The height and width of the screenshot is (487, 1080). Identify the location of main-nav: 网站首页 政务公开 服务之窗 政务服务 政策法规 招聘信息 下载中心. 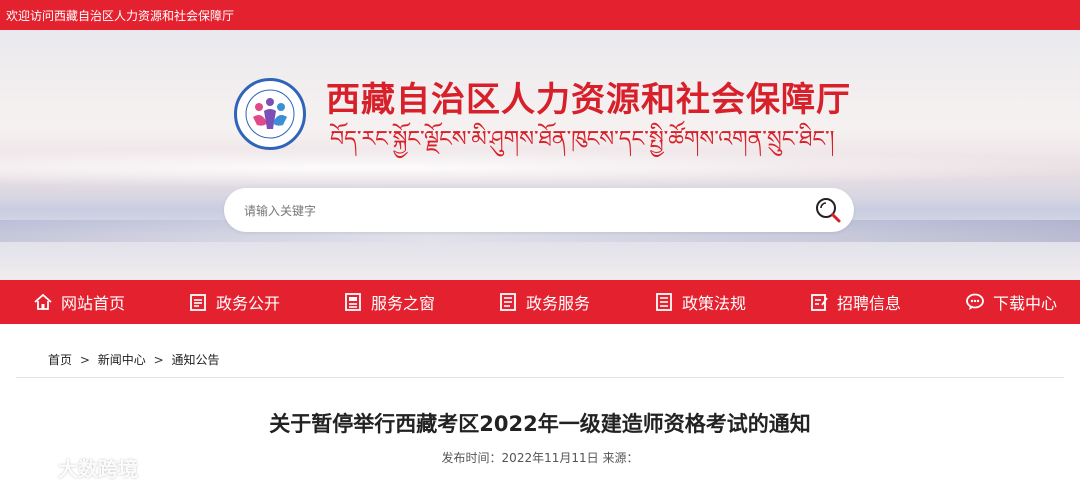
(540, 302).